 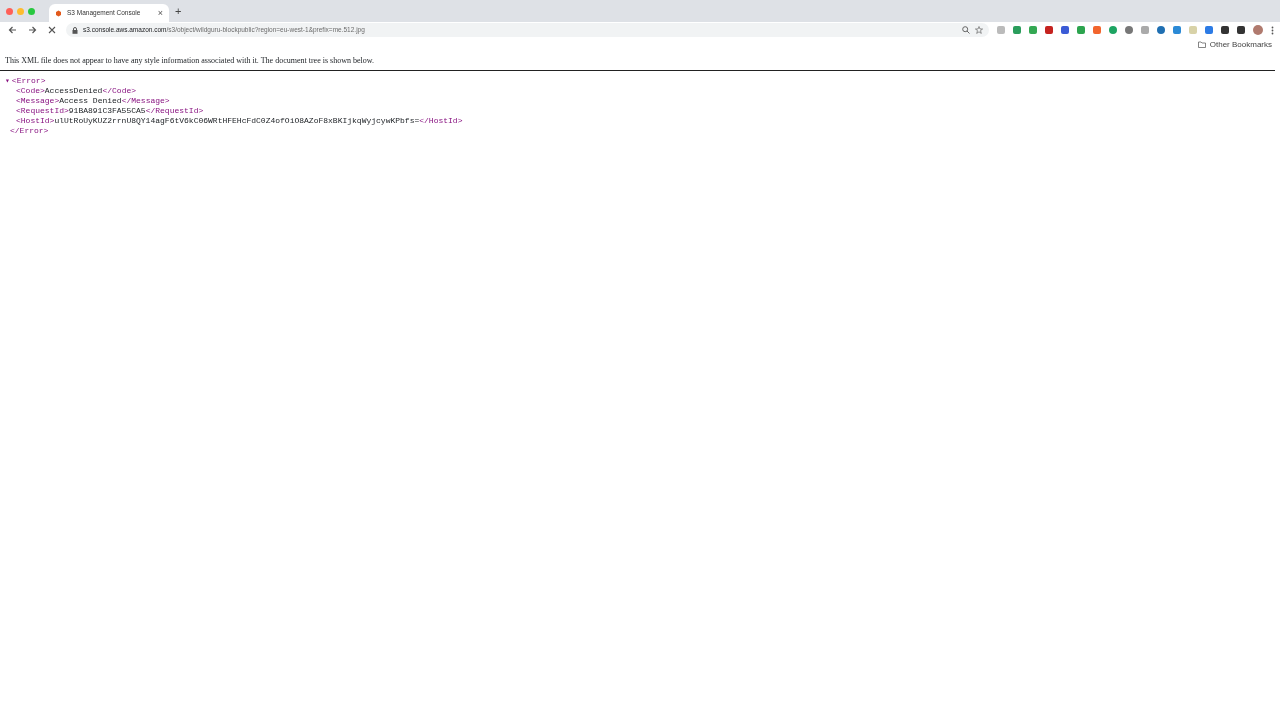 I want to click on close-window-button, so click(x=9, y=11).